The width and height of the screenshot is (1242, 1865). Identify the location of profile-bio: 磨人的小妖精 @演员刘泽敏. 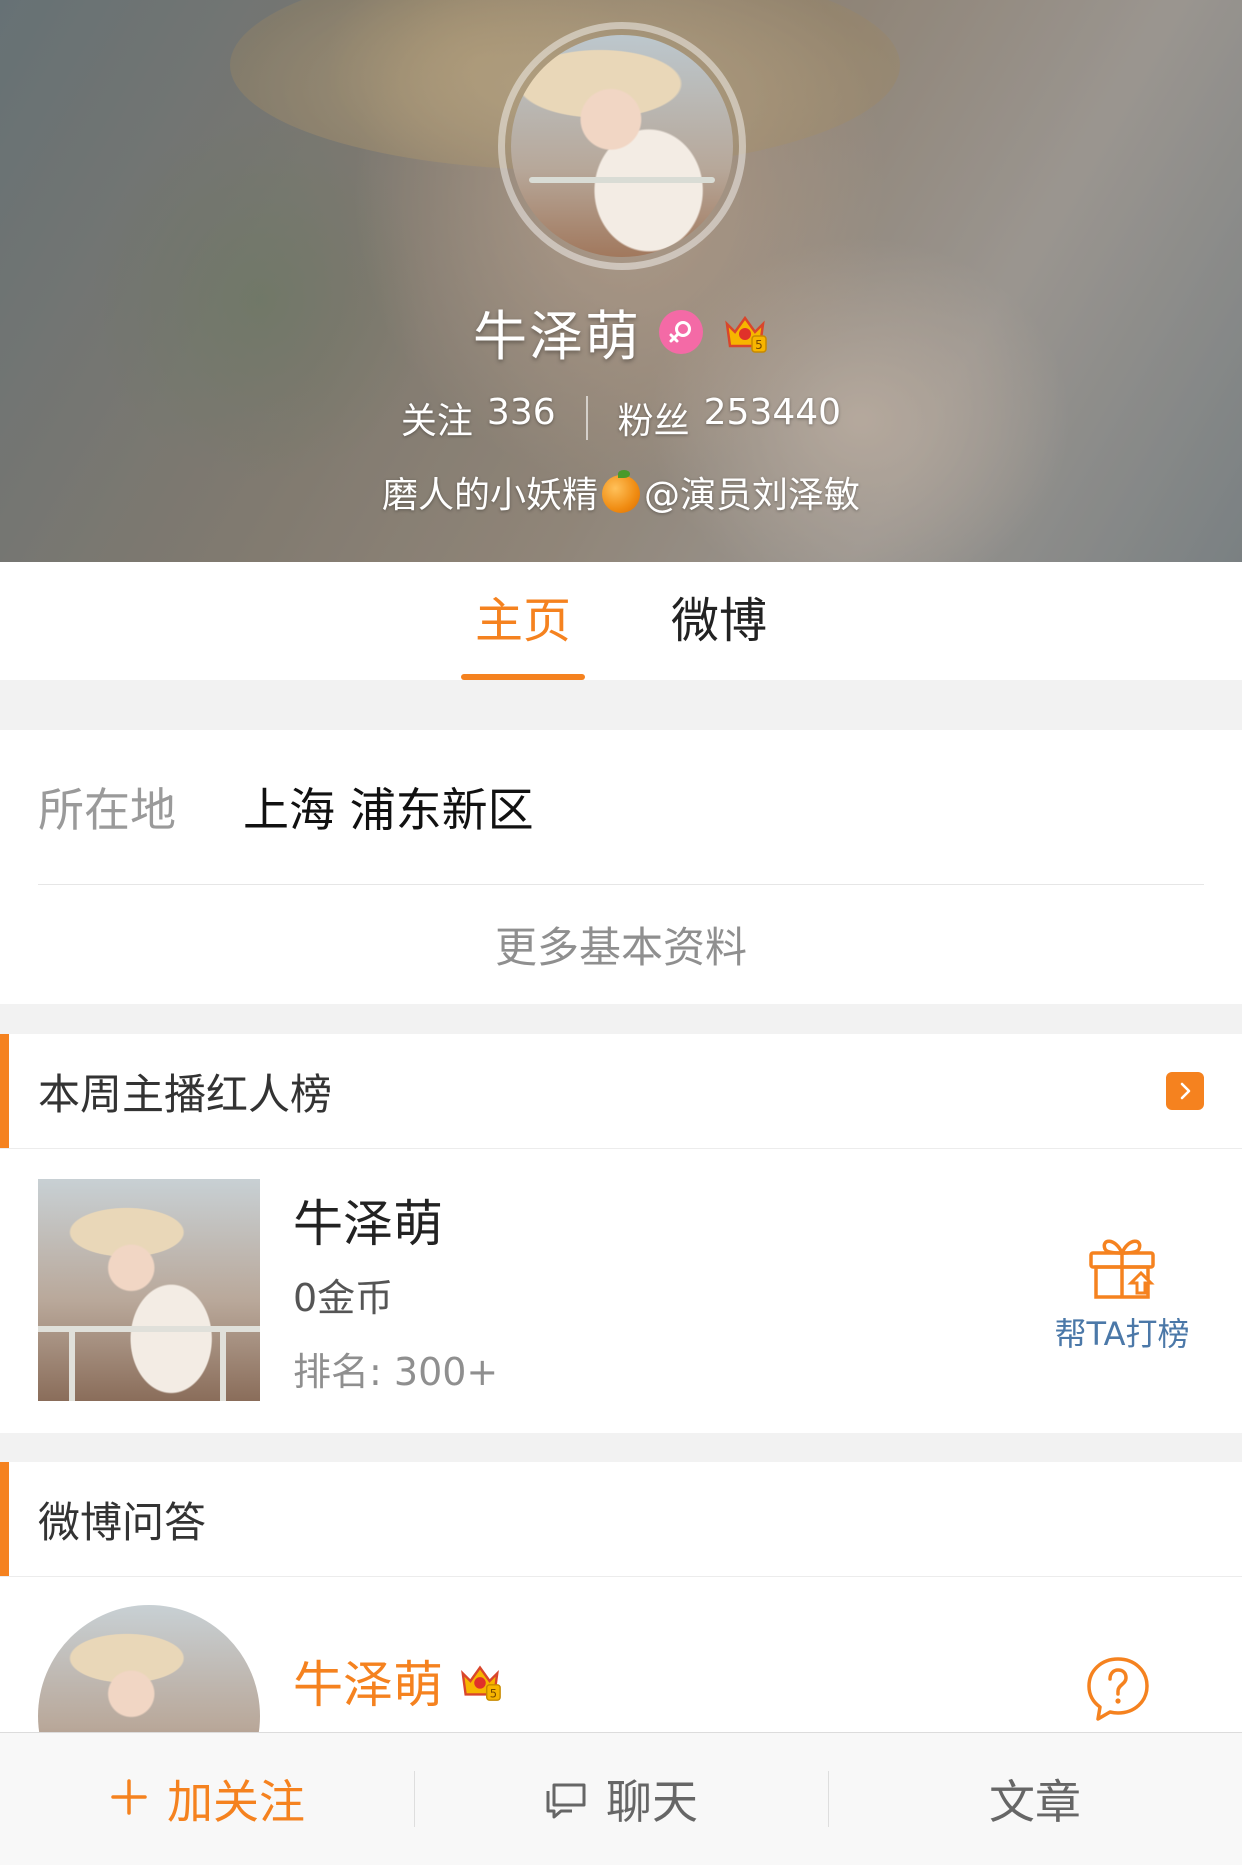
(621, 492).